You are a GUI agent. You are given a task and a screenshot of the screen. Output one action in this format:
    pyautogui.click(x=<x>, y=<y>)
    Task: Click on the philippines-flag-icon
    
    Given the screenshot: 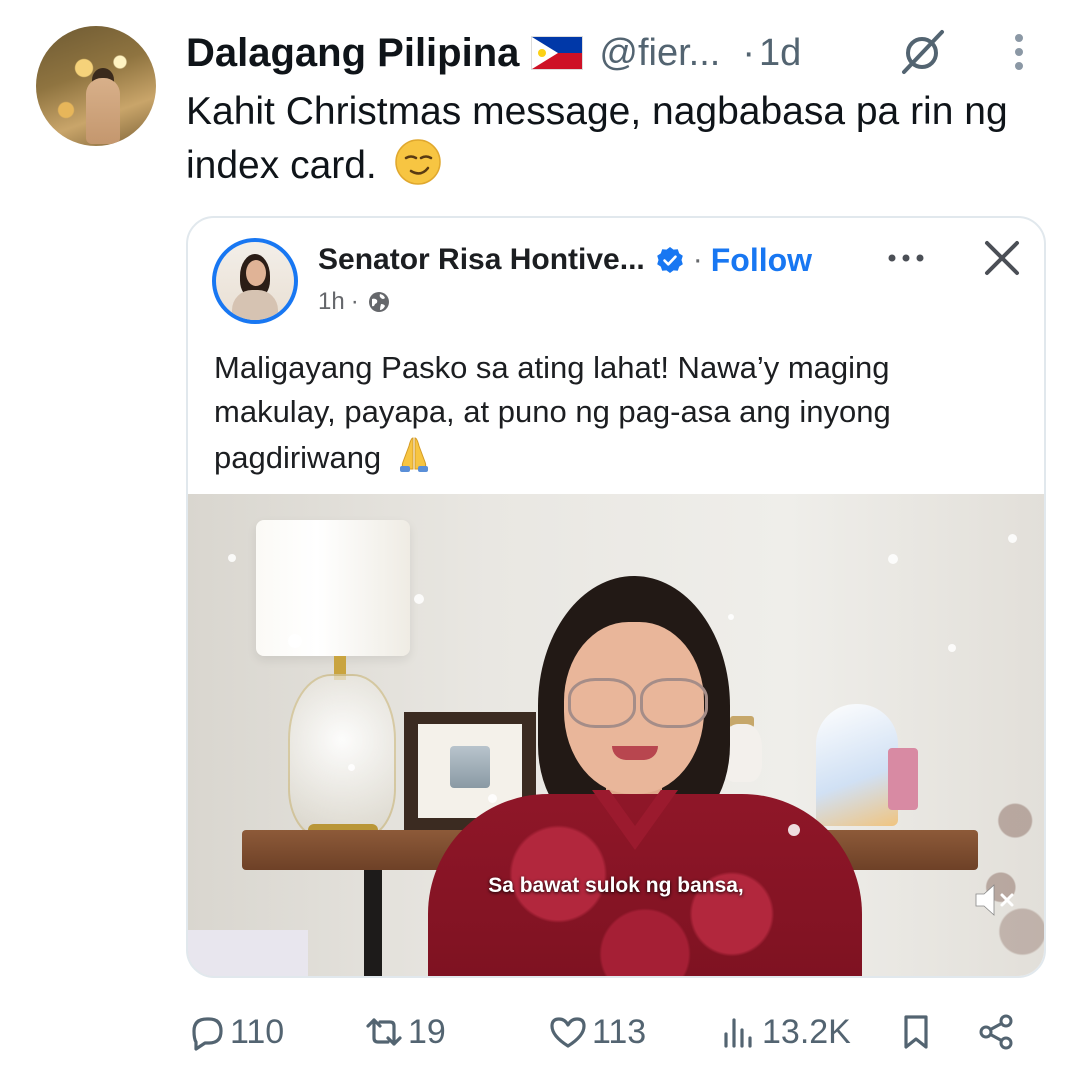 What is the action you would take?
    pyautogui.click(x=557, y=53)
    